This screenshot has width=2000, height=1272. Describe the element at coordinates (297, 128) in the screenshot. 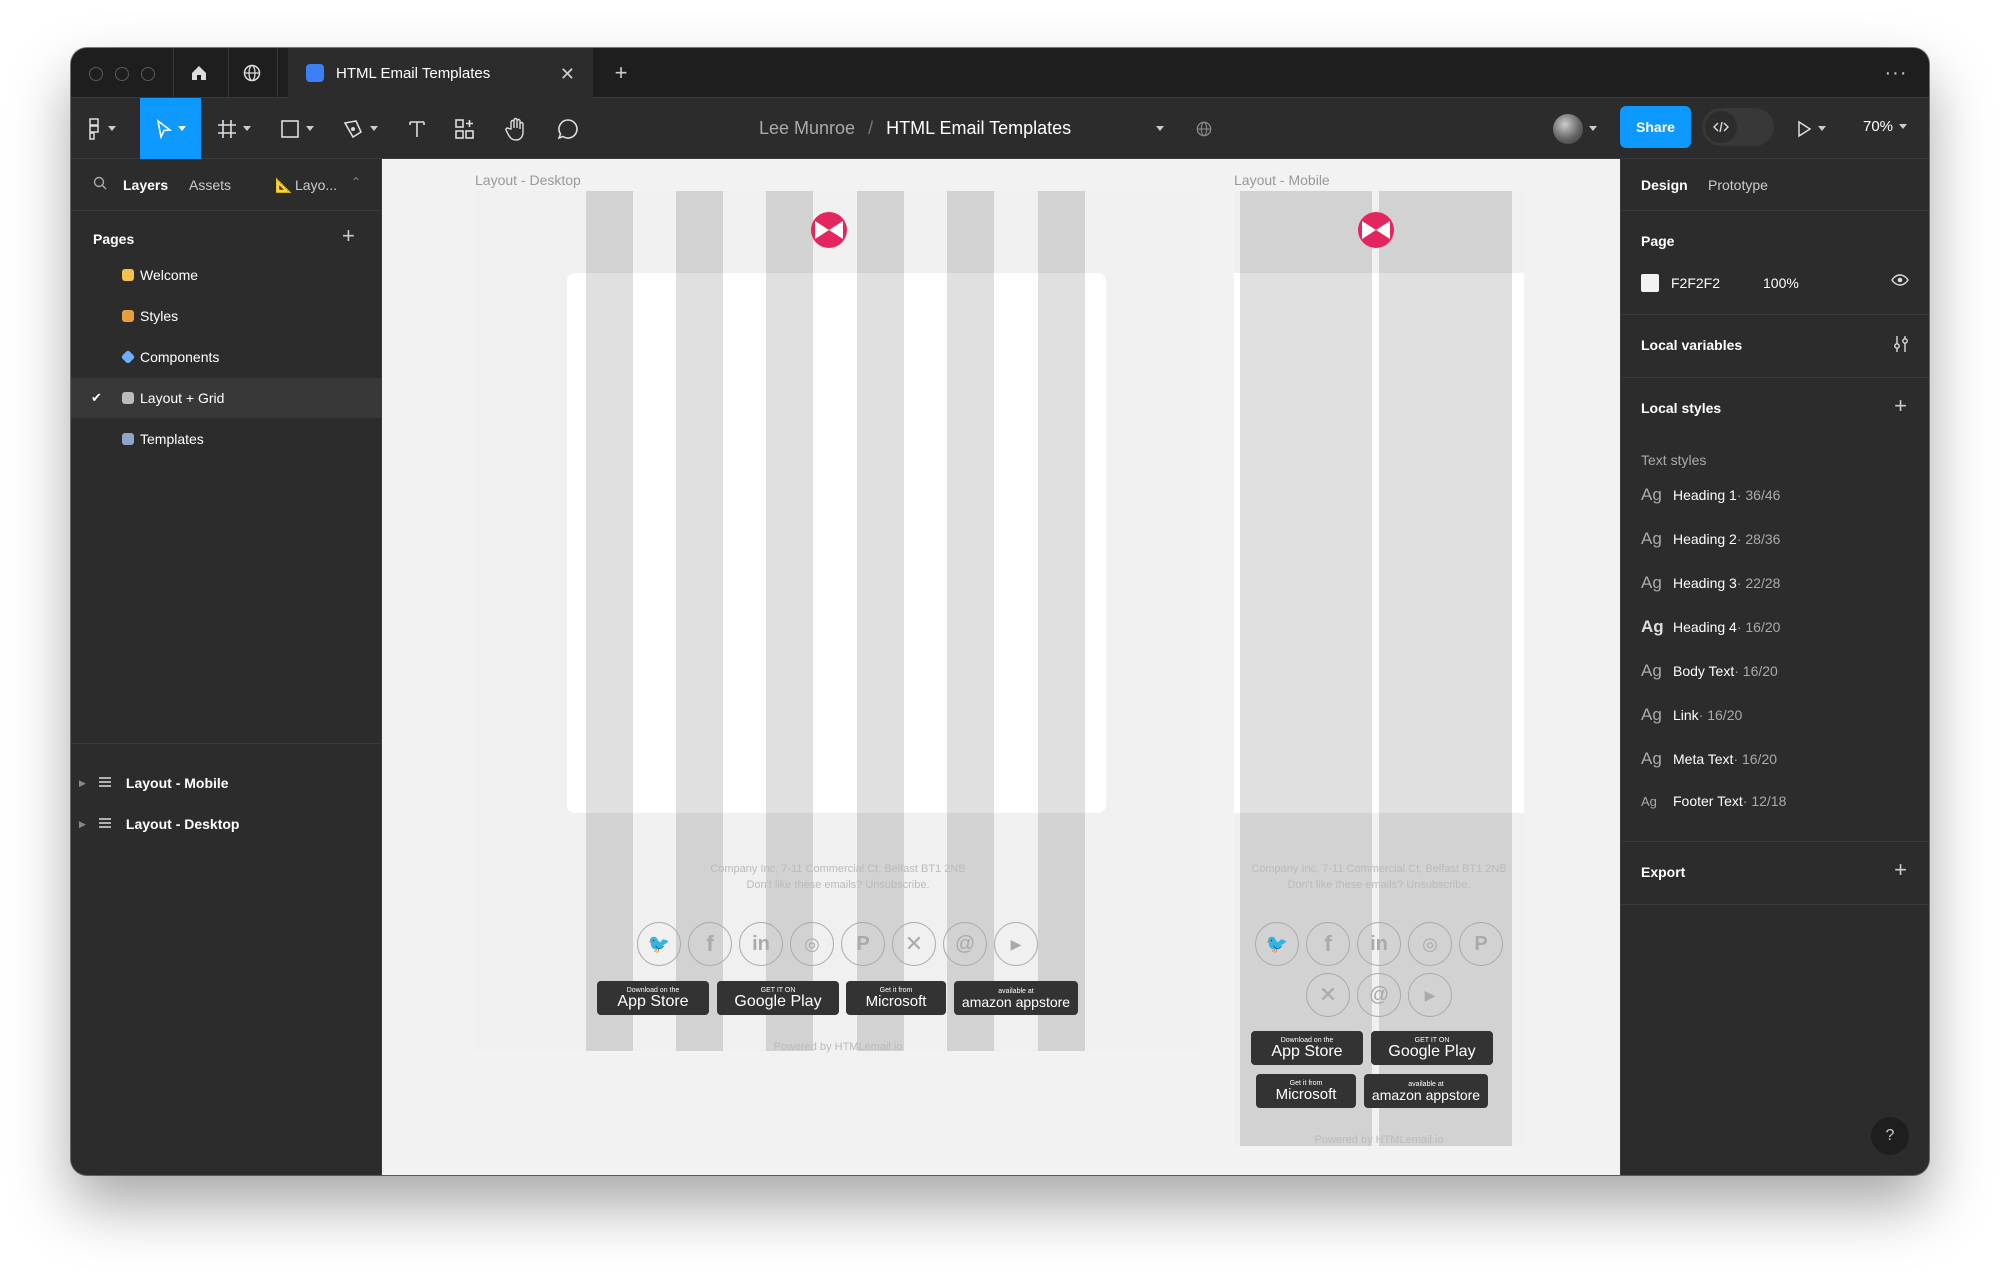

I see `shape-tool-button` at that location.